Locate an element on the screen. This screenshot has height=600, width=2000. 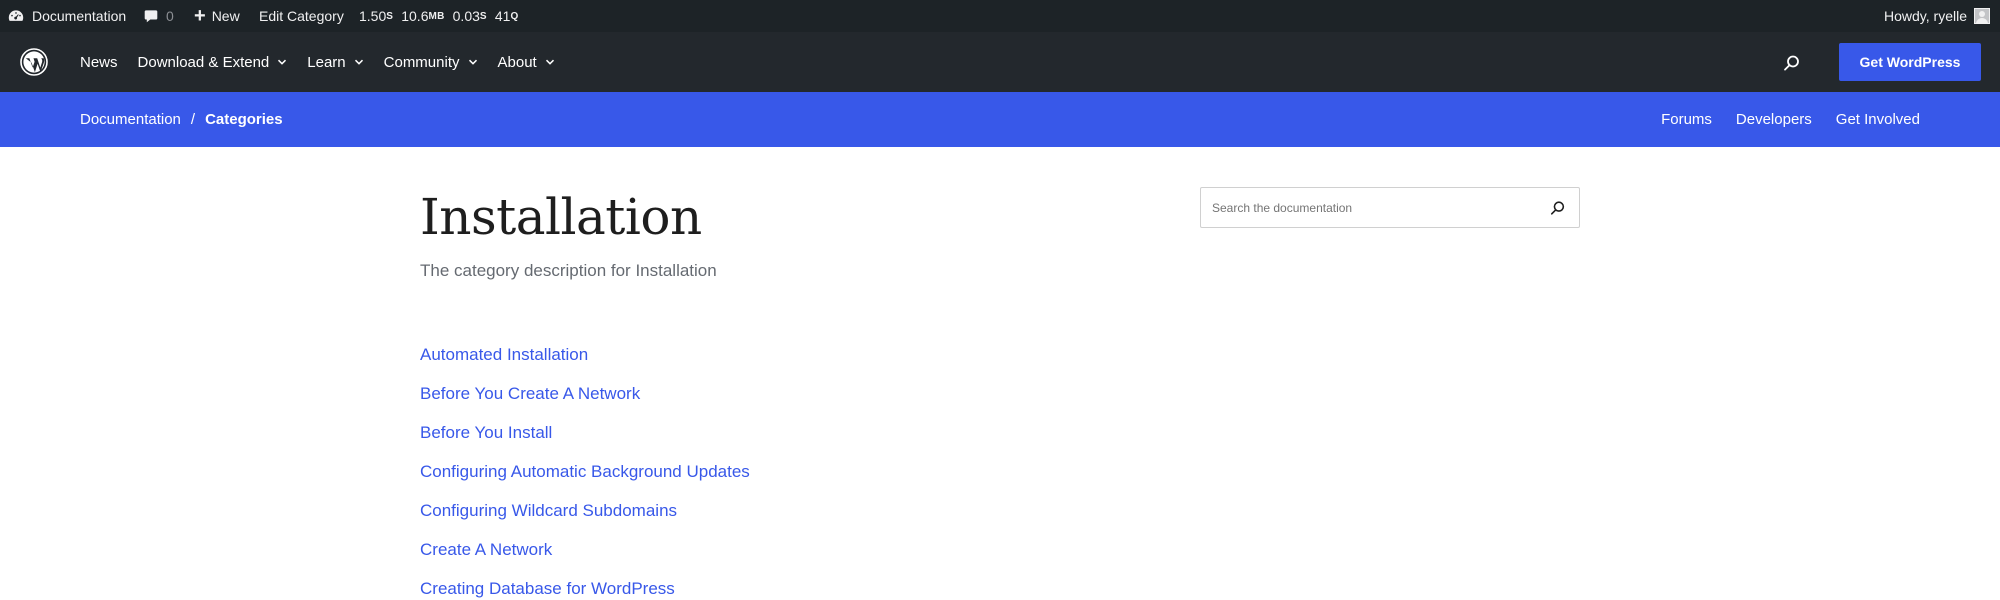
comments-link: 0 is located at coordinates (159, 16).